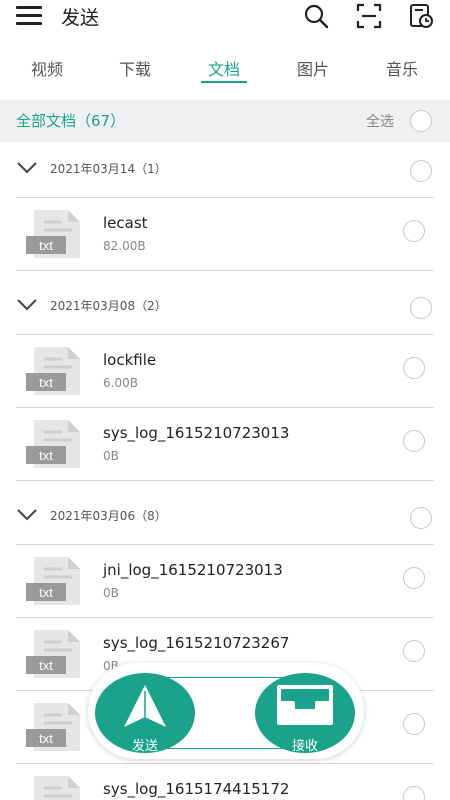 This screenshot has width=450, height=800. What do you see at coordinates (402, 68) in the screenshot?
I see `tab-music: 音乐` at bounding box center [402, 68].